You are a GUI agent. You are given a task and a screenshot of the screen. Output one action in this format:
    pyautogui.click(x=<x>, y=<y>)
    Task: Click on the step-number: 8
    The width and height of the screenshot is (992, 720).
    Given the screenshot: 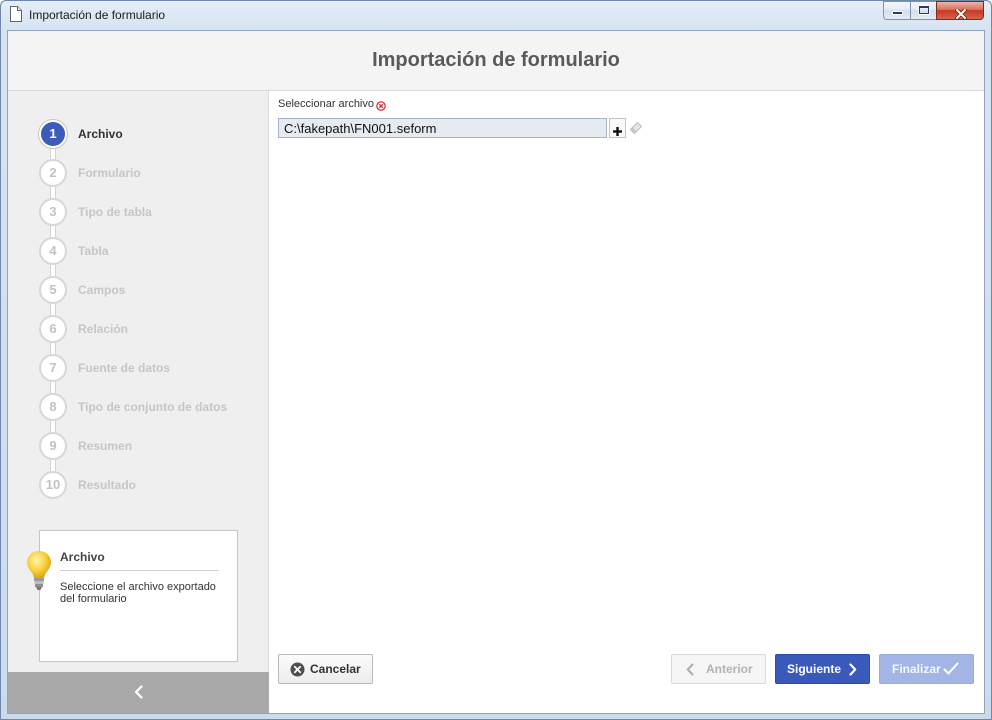 What is the action you would take?
    pyautogui.click(x=53, y=407)
    